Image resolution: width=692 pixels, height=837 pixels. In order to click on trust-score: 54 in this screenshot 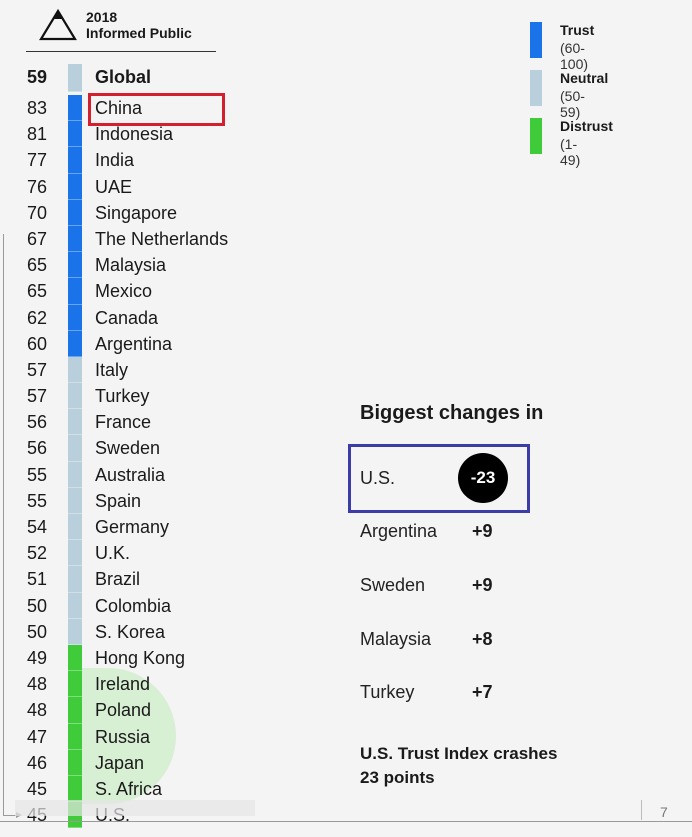, I will do `click(37, 527)`.